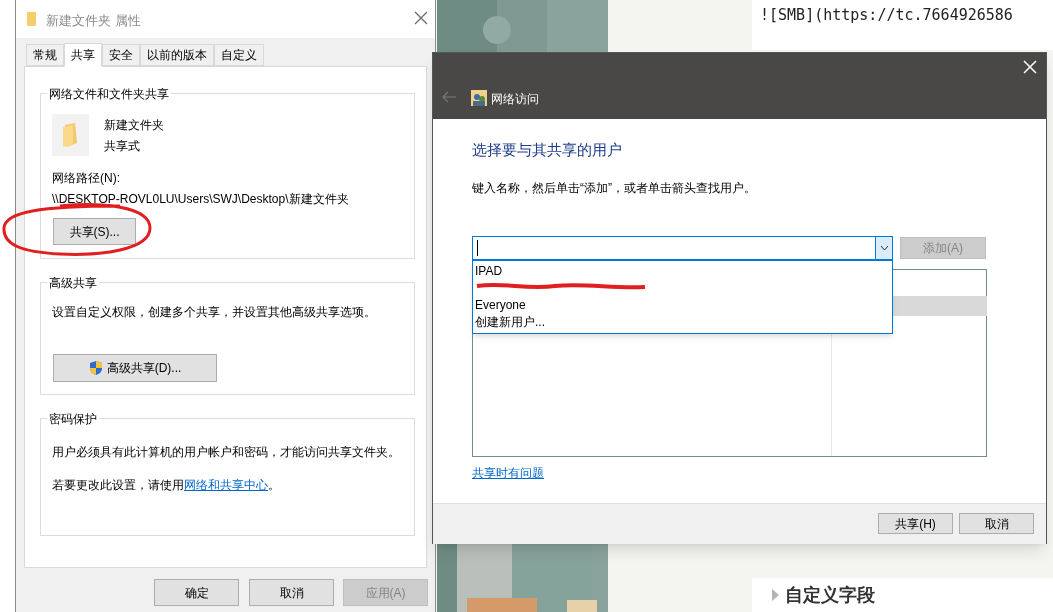  Describe the element at coordinates (682, 248) in the screenshot. I see `user-combo-box` at that location.